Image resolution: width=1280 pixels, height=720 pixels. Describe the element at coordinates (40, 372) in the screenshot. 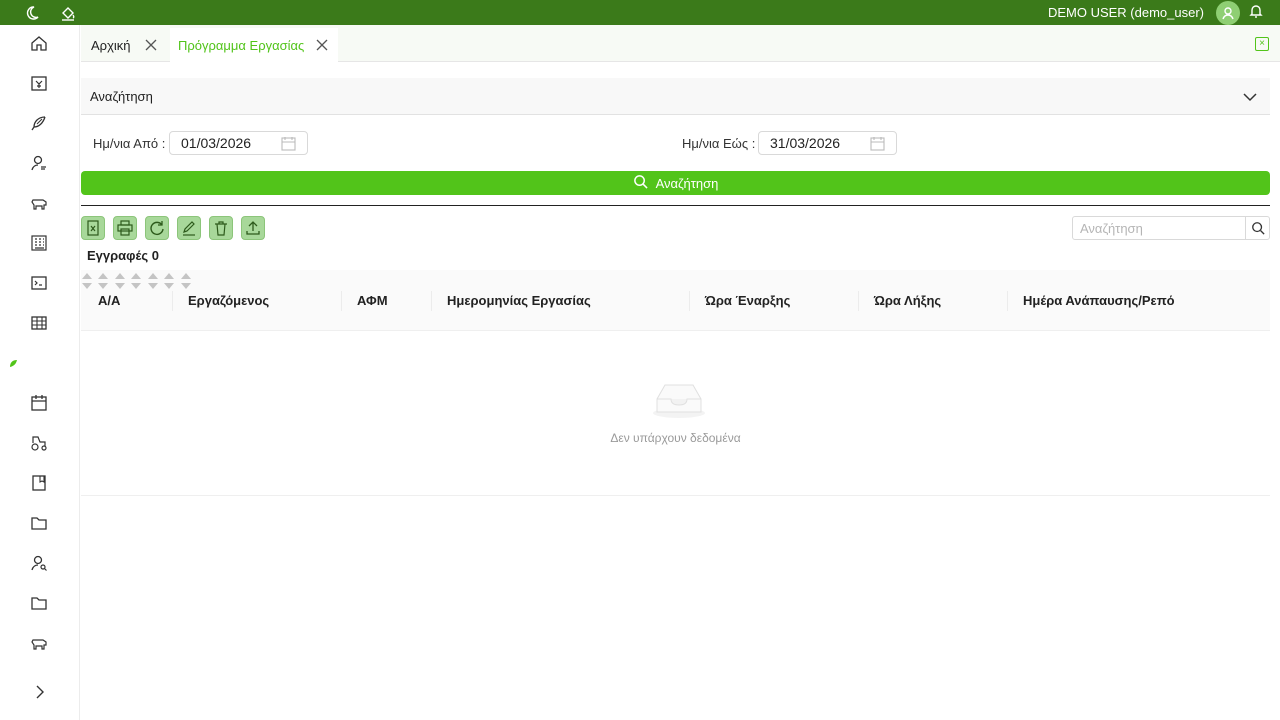

I see `sidebar` at that location.